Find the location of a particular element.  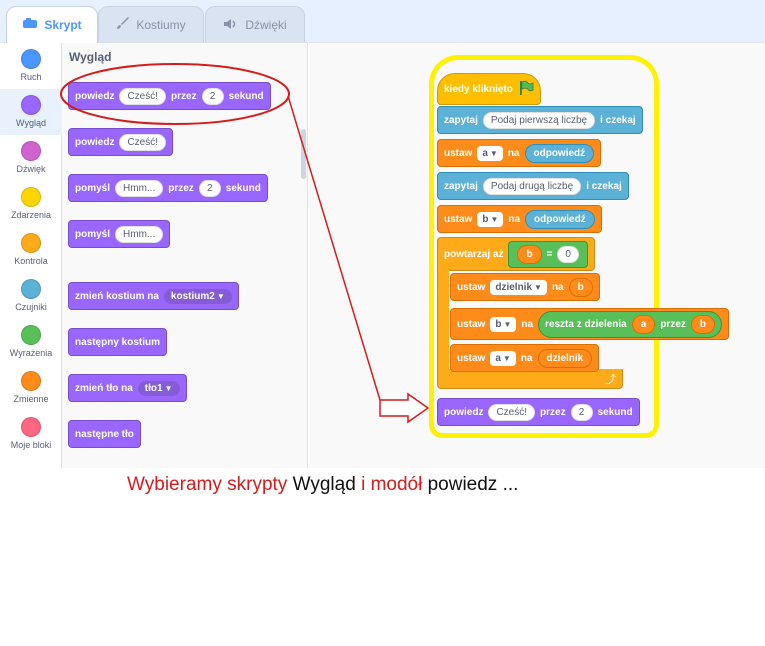

say-block: powiedz Cześć! is located at coordinates (121, 142).